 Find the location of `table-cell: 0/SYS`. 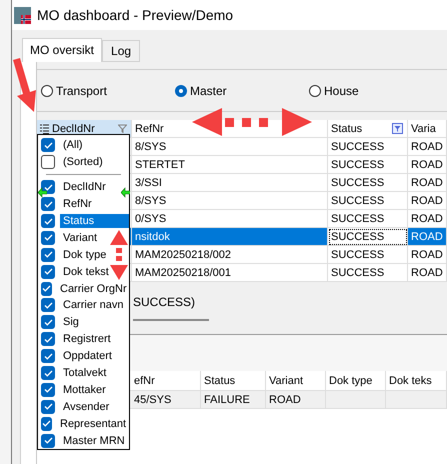

table-cell: 0/SYS is located at coordinates (230, 219).